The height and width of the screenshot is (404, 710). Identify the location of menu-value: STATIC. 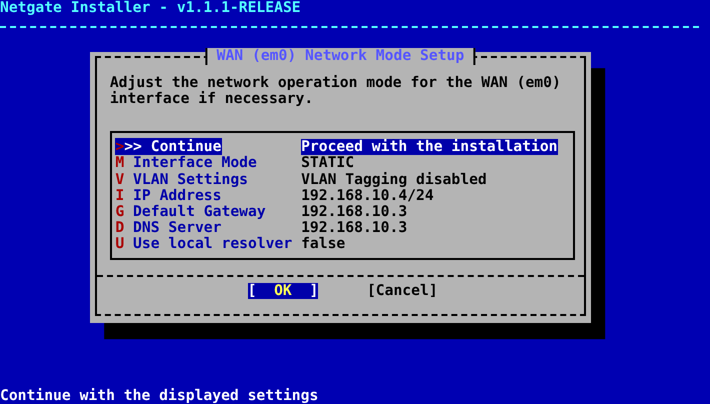
(327, 163).